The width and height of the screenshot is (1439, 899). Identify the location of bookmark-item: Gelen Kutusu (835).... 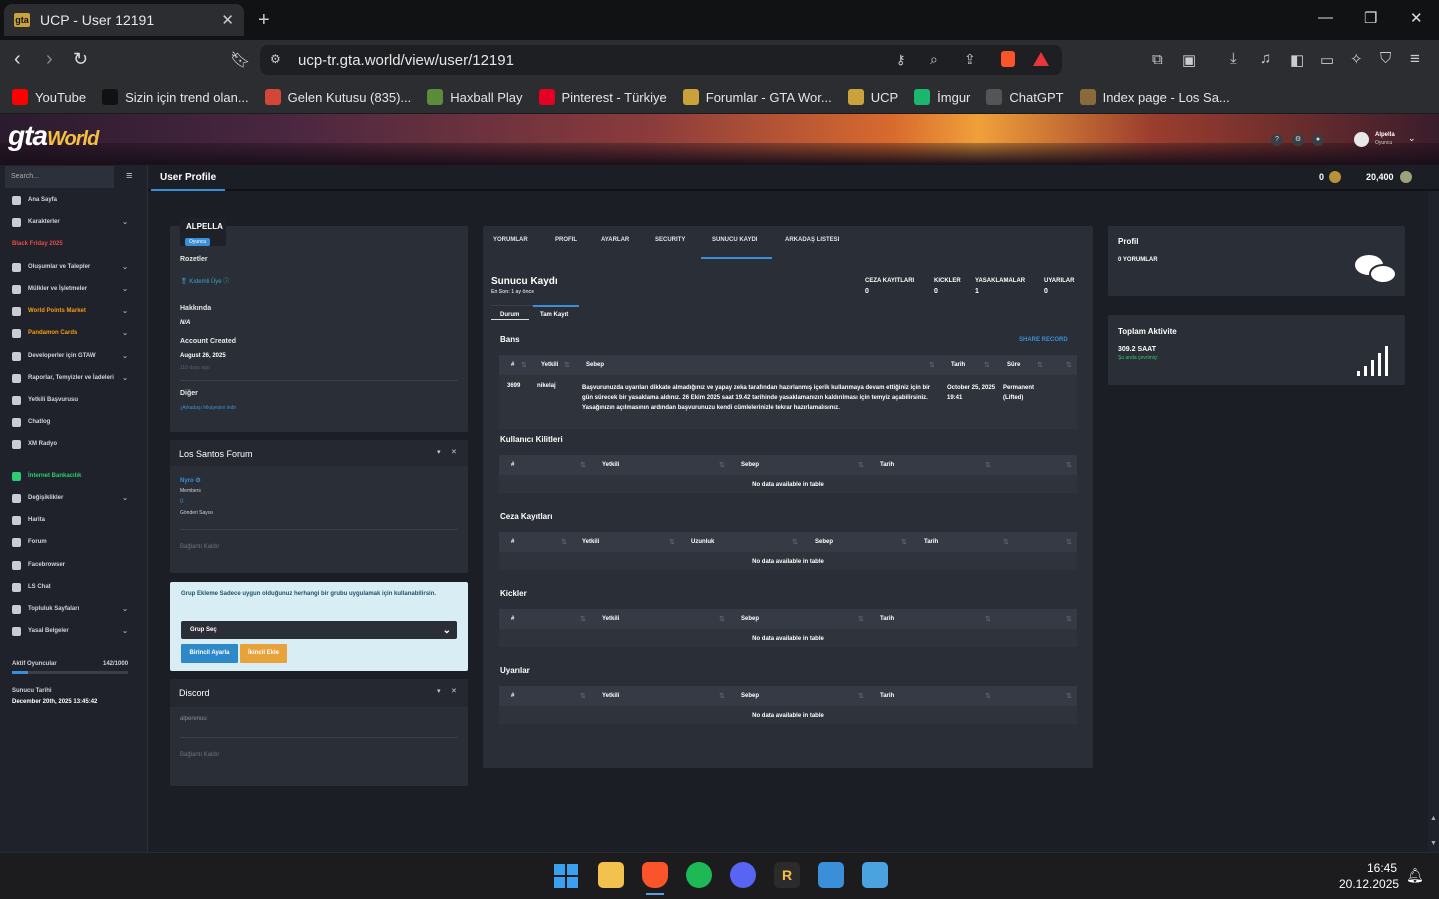
(337, 97).